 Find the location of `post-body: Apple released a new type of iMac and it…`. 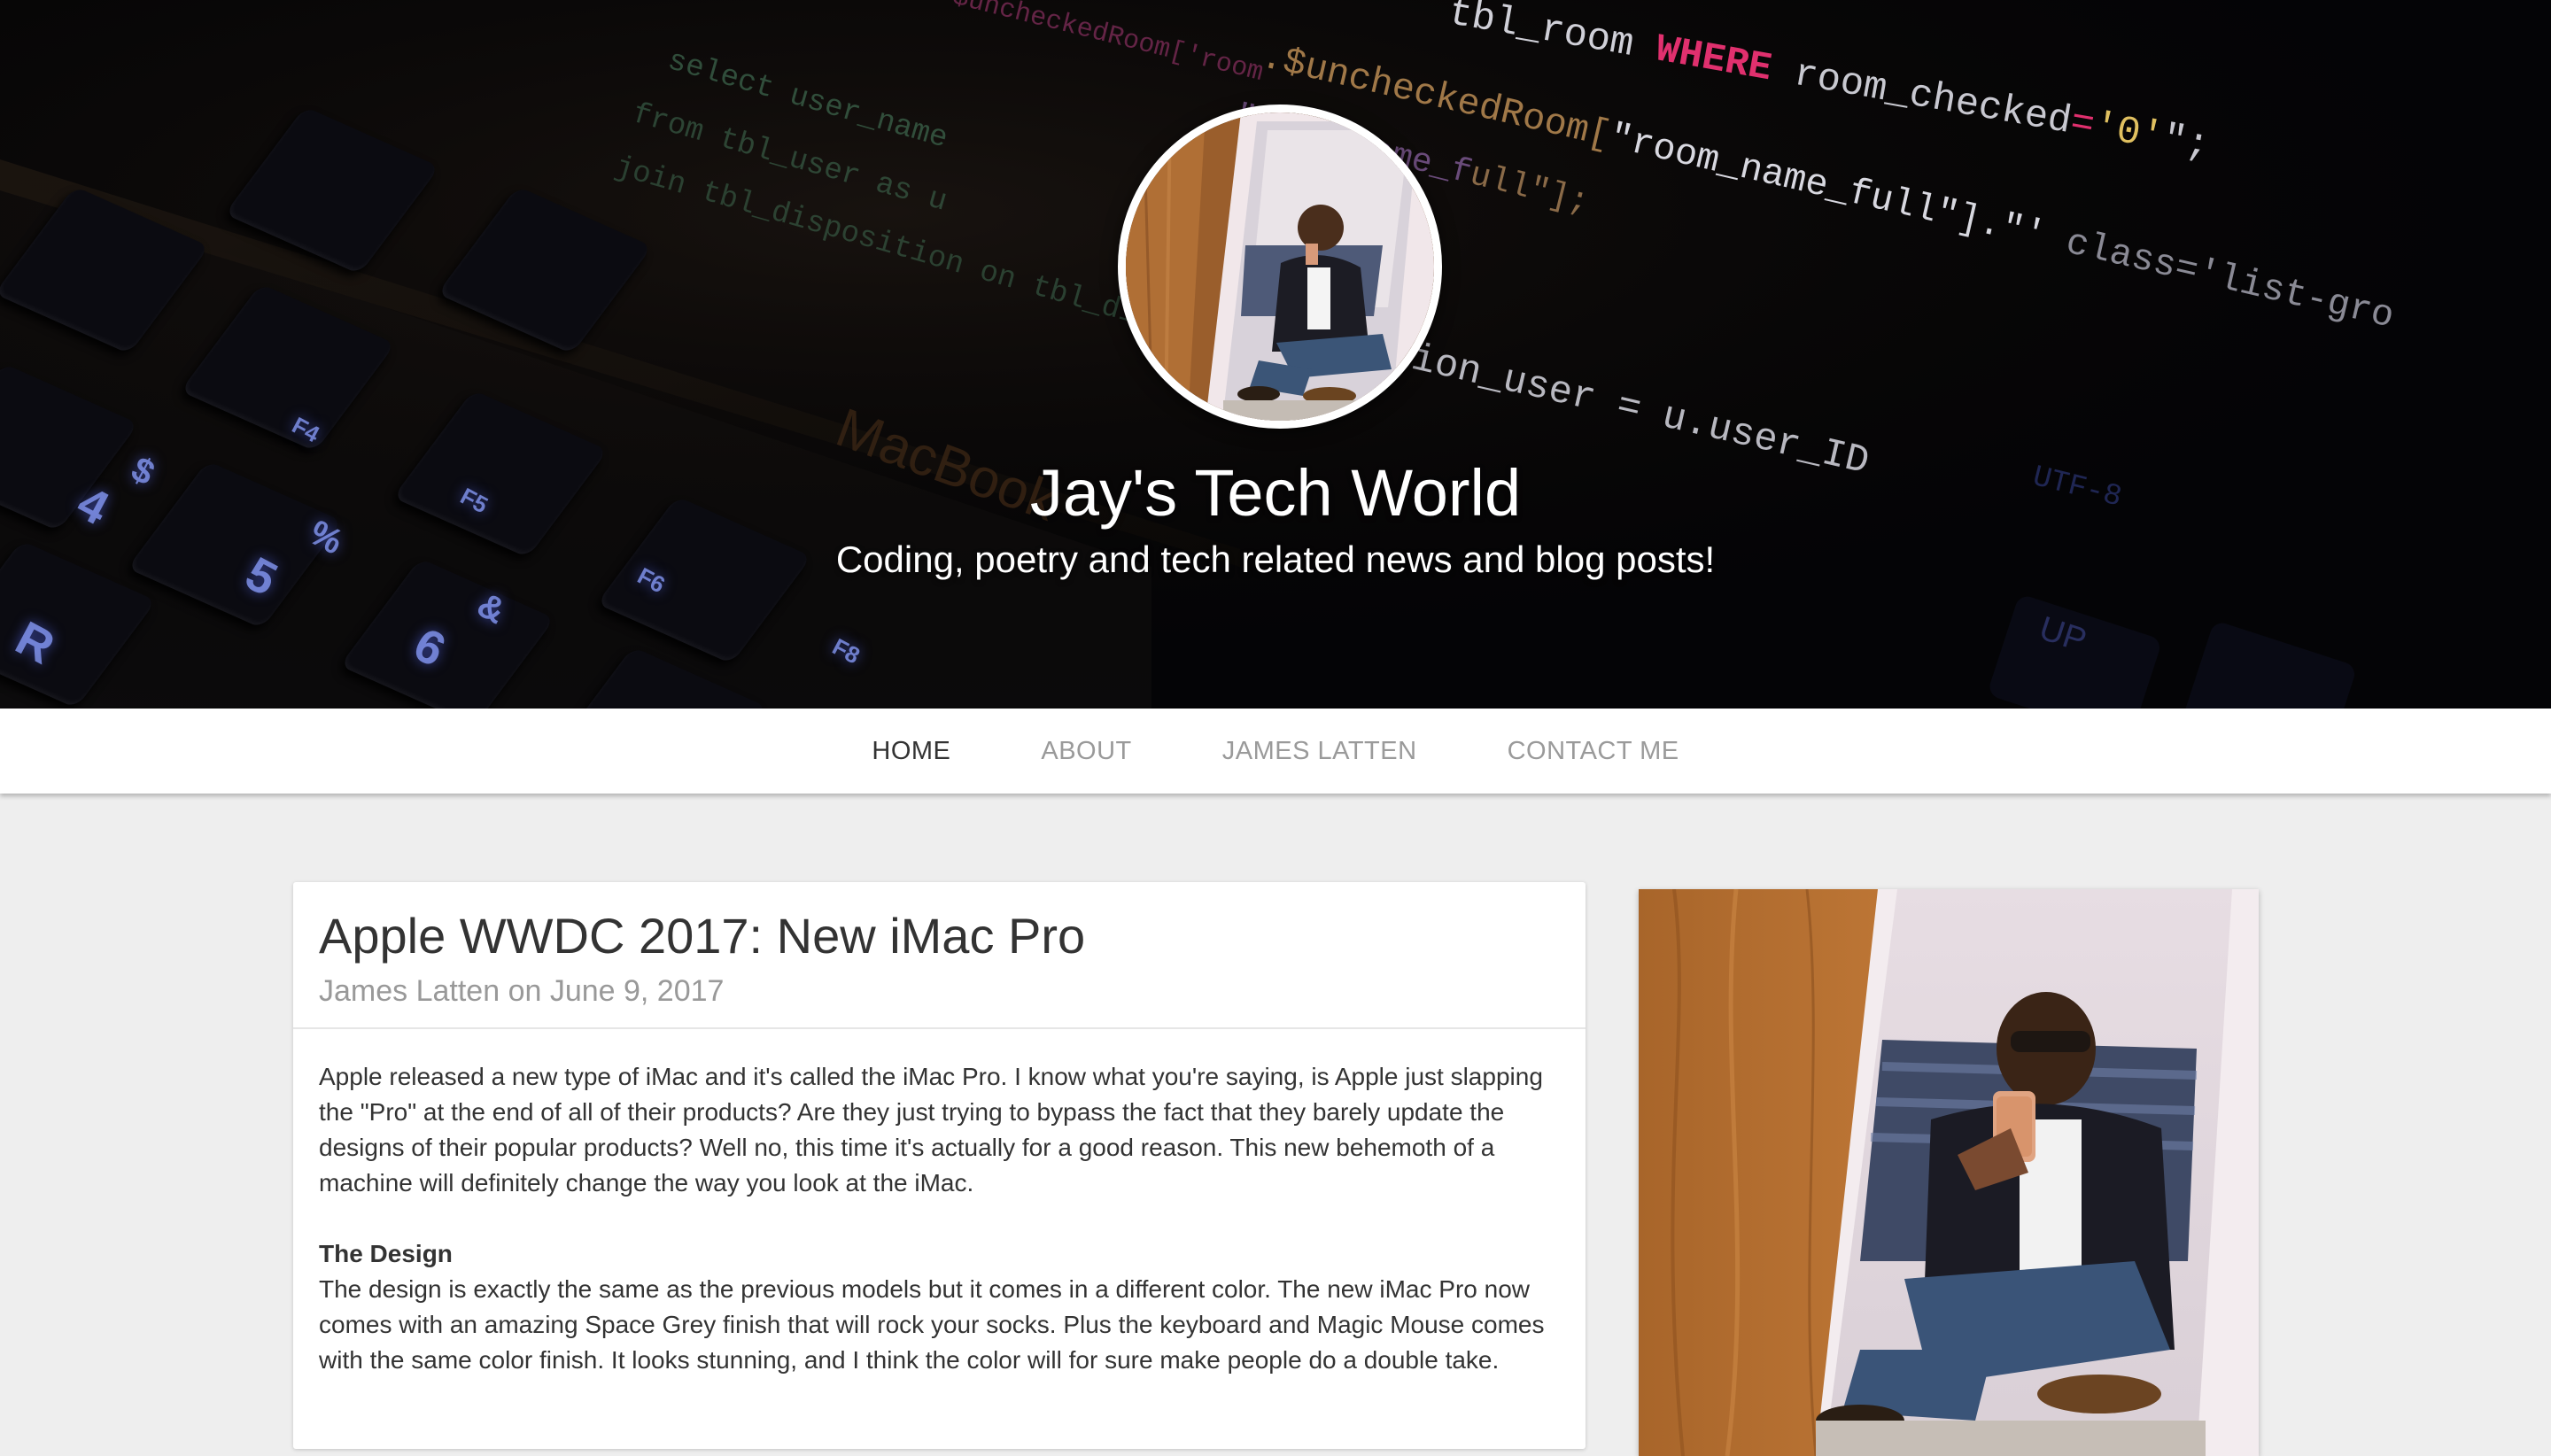

post-body: Apple released a new type of iMac and it… is located at coordinates (939, 1203).